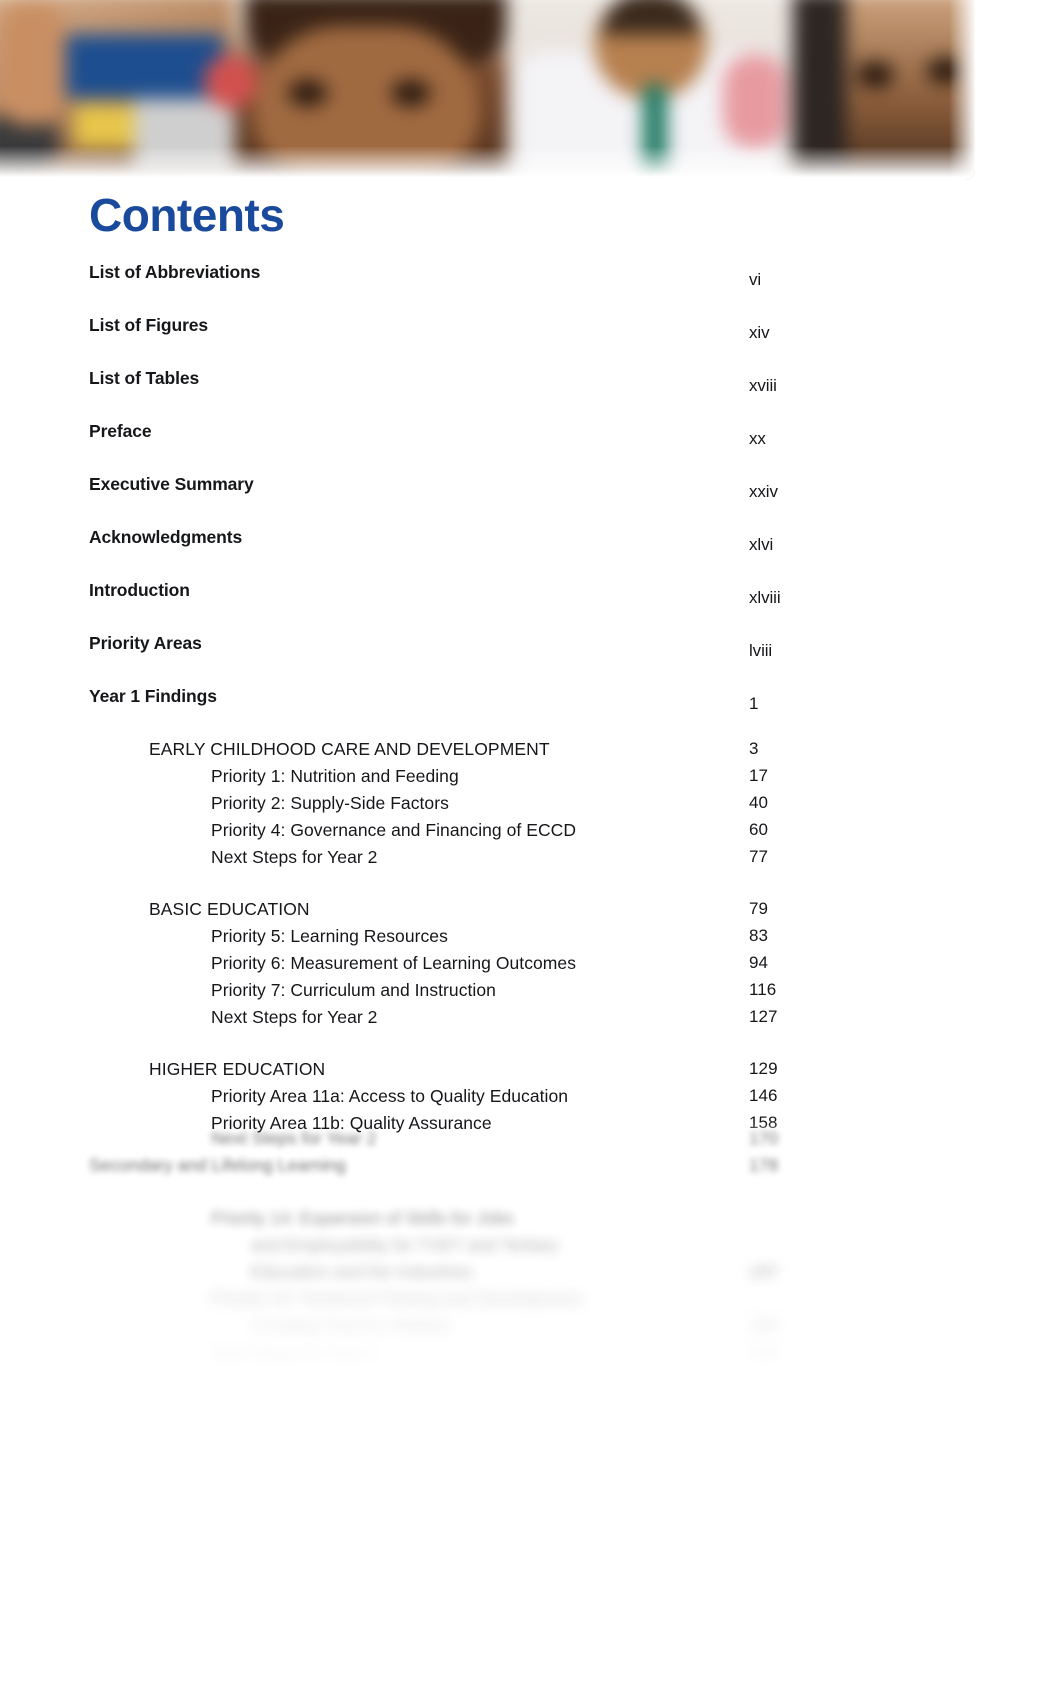 Image resolution: width=1062 pixels, height=1684 pixels. Describe the element at coordinates (763, 989) in the screenshot. I see `toc-entry-page: 116` at that location.